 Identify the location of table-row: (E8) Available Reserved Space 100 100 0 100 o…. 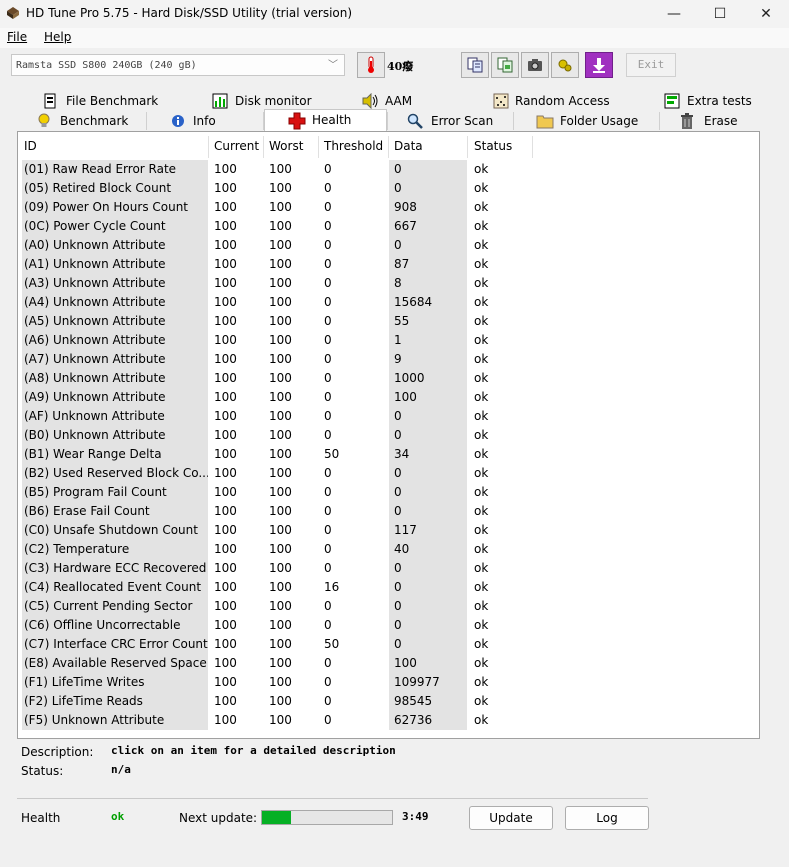
(282, 663).